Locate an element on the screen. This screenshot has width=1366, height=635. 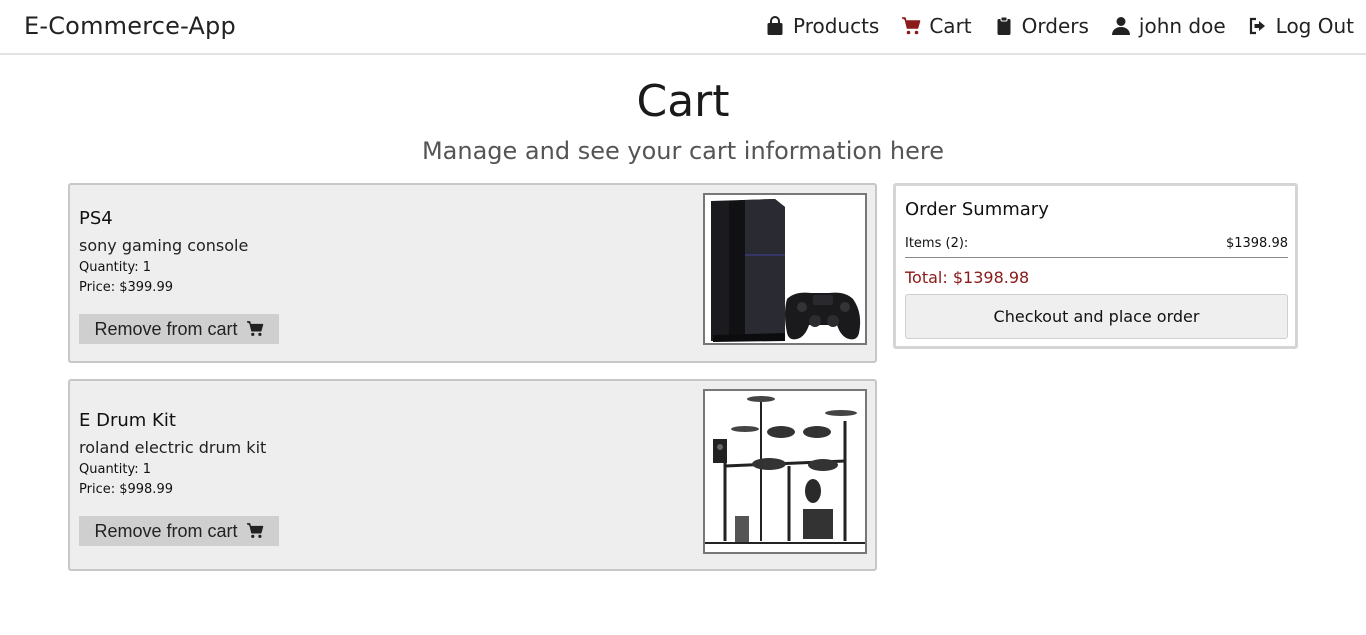
nav-logout-link: Log Out is located at coordinates (1301, 26).